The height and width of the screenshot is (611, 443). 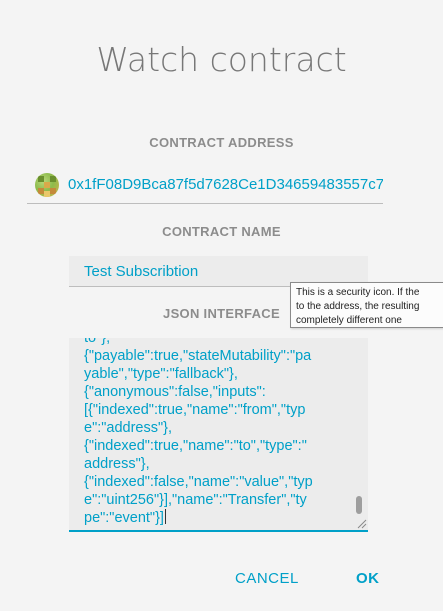 What do you see at coordinates (141, 271) in the screenshot?
I see `contract-name-value: Test Subscribtion` at bounding box center [141, 271].